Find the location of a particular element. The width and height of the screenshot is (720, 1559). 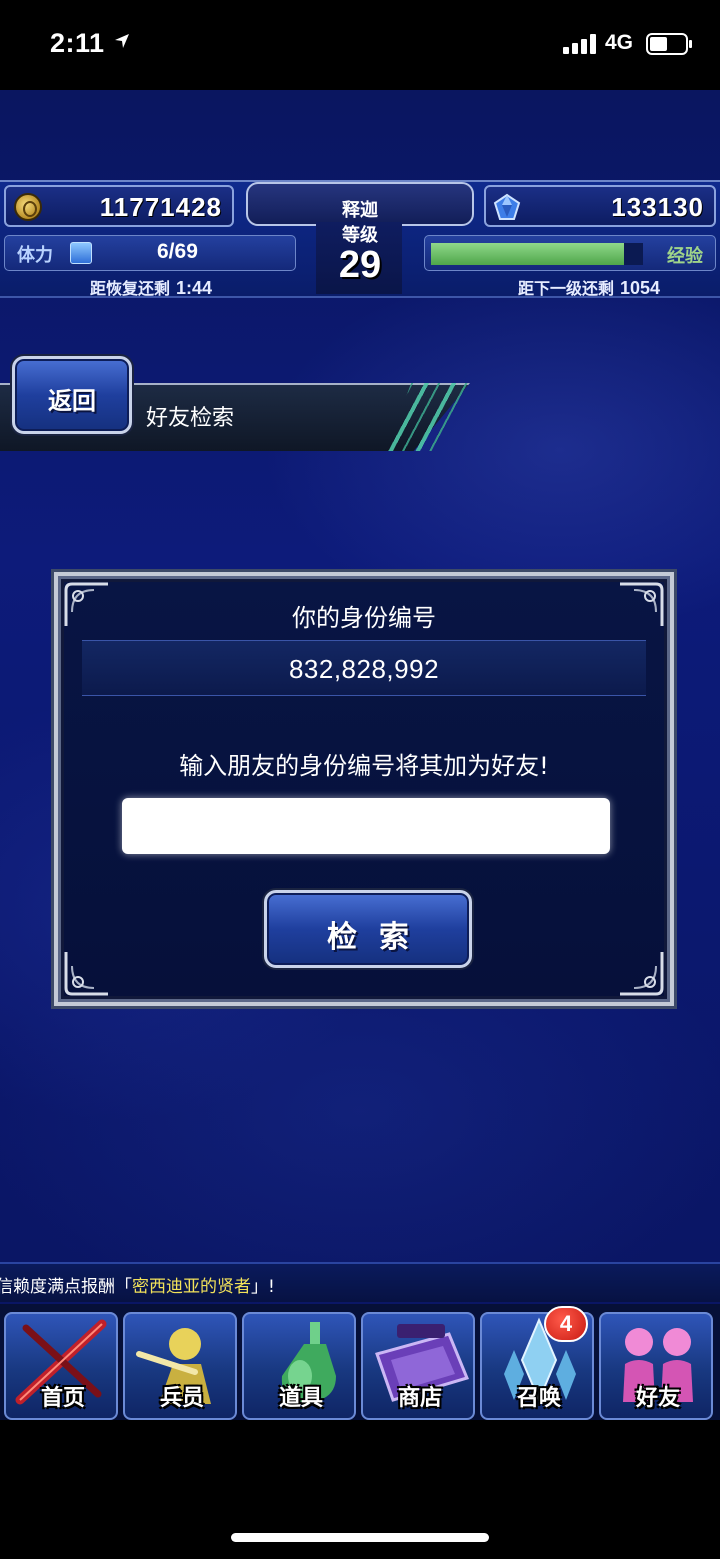

stamina-icon is located at coordinates (81, 253).